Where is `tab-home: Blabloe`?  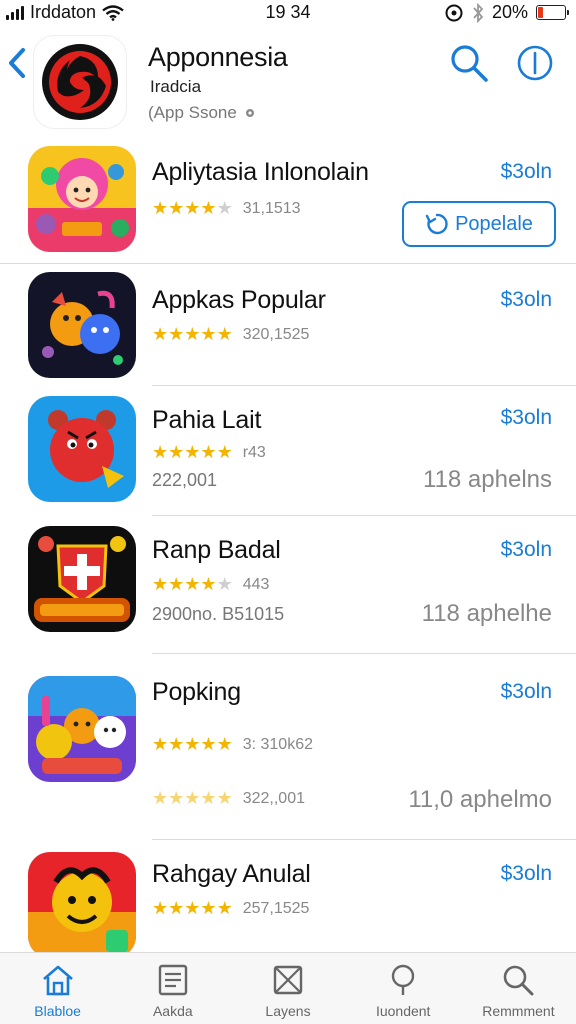 tab-home: Blabloe is located at coordinates (57, 988).